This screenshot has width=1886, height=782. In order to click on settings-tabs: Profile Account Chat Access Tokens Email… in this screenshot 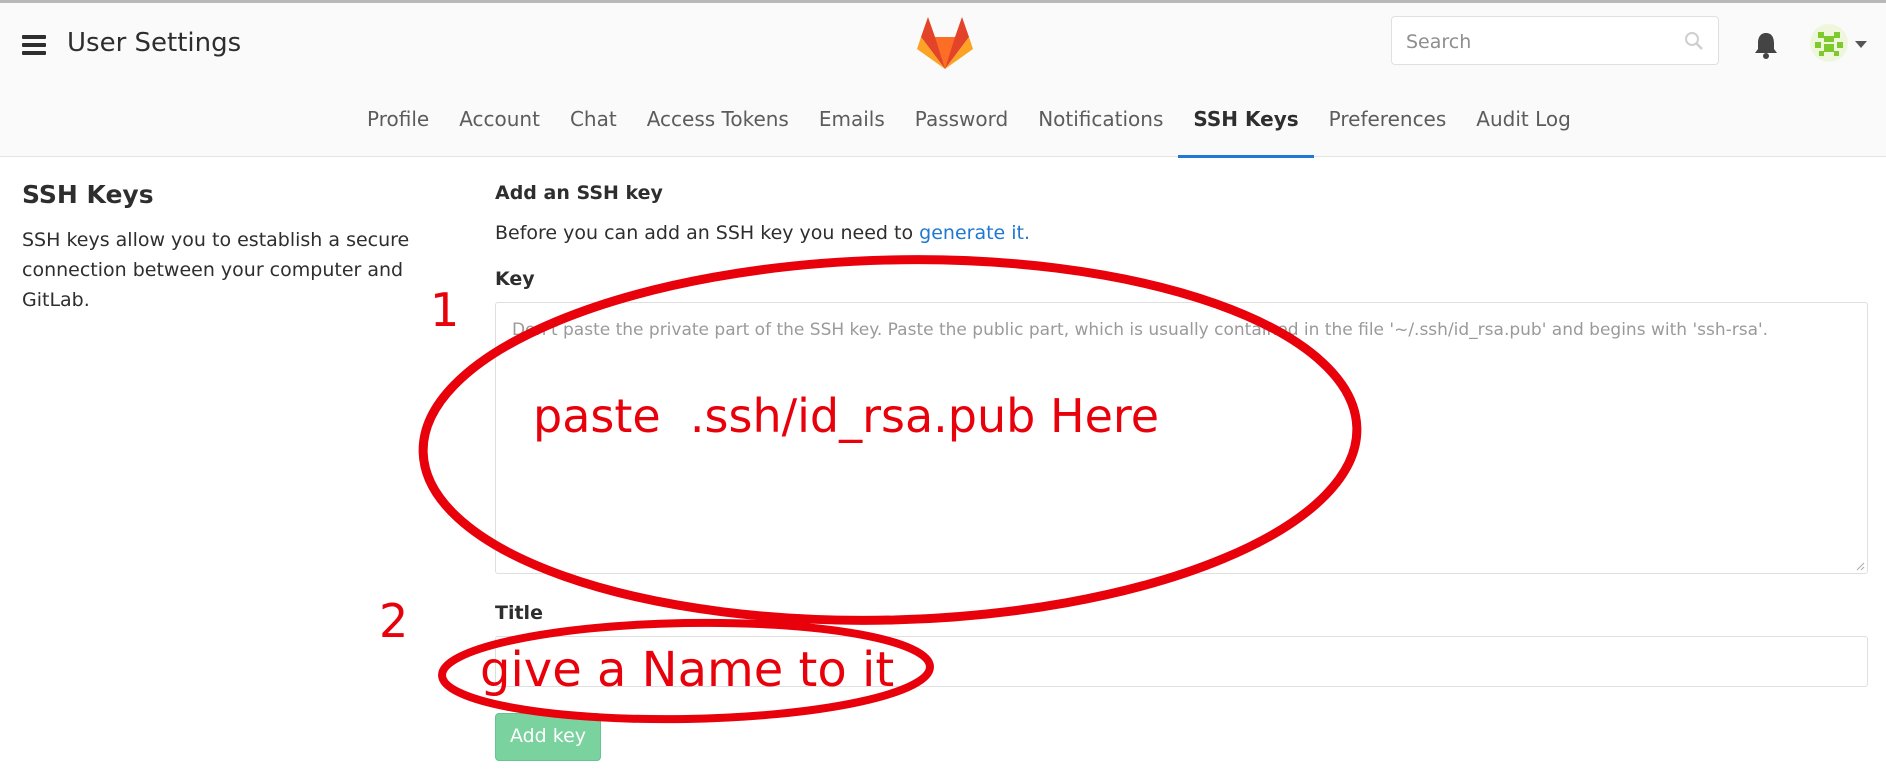, I will do `click(969, 131)`.